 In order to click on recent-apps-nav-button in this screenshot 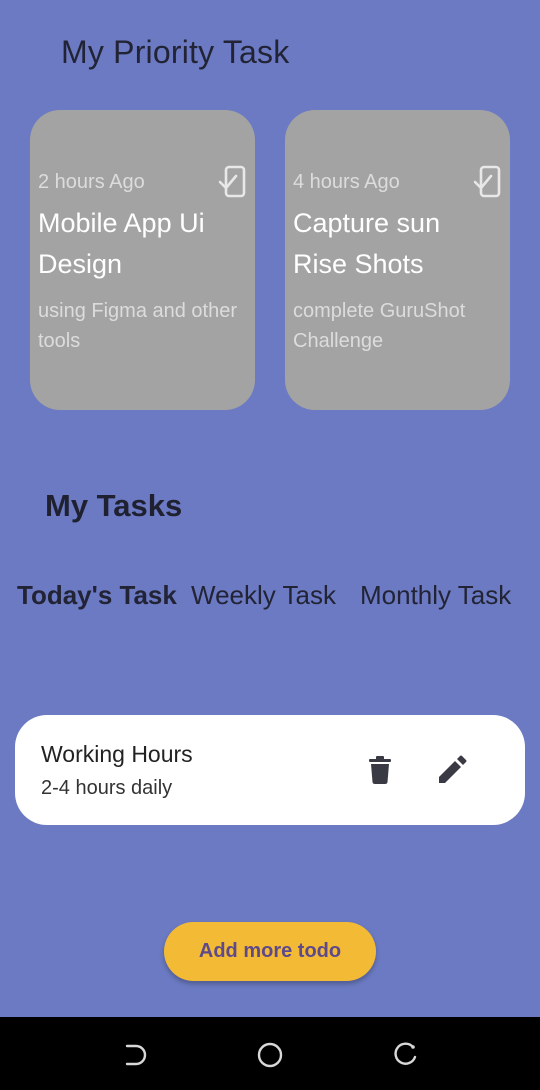, I will do `click(405, 1055)`.